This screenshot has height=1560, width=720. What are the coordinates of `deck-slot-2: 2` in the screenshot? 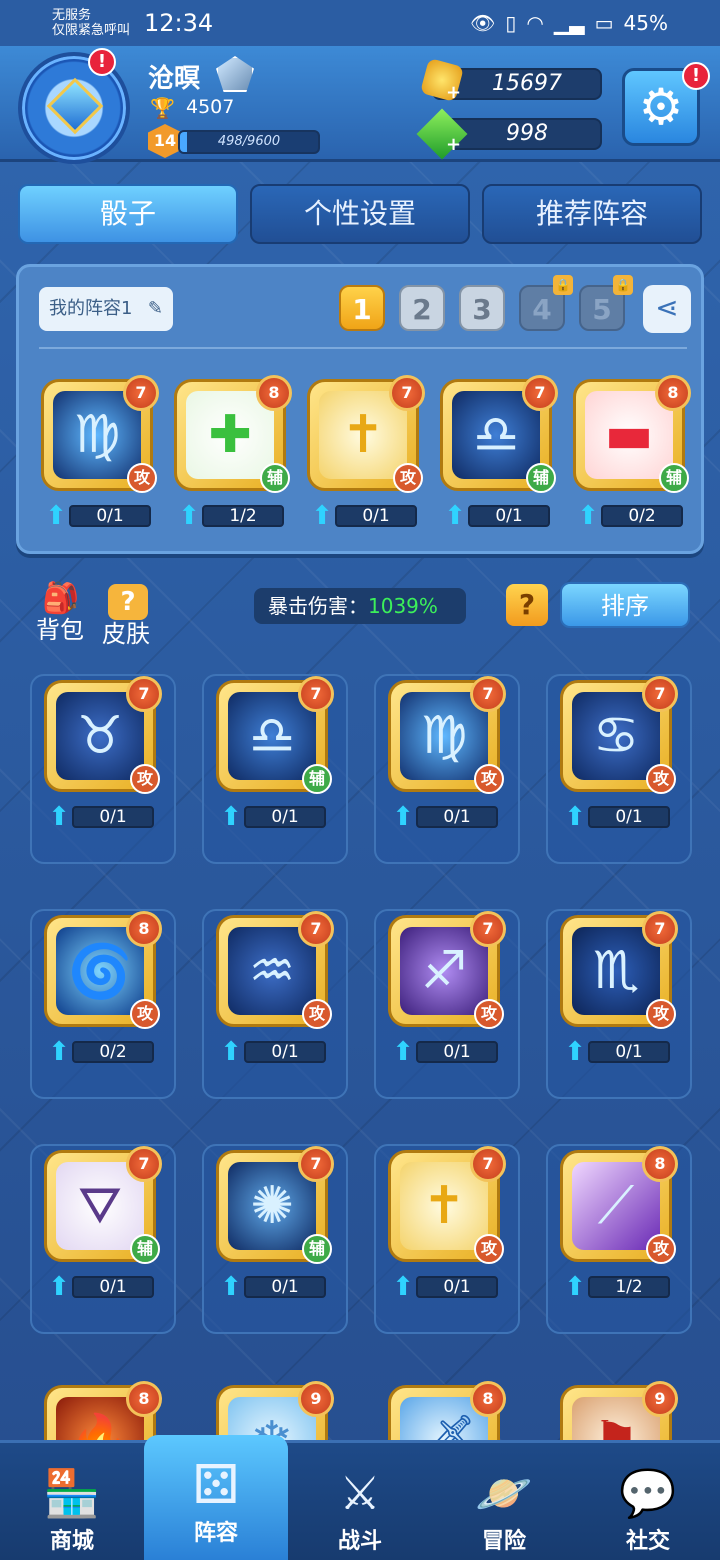 It's located at (422, 308).